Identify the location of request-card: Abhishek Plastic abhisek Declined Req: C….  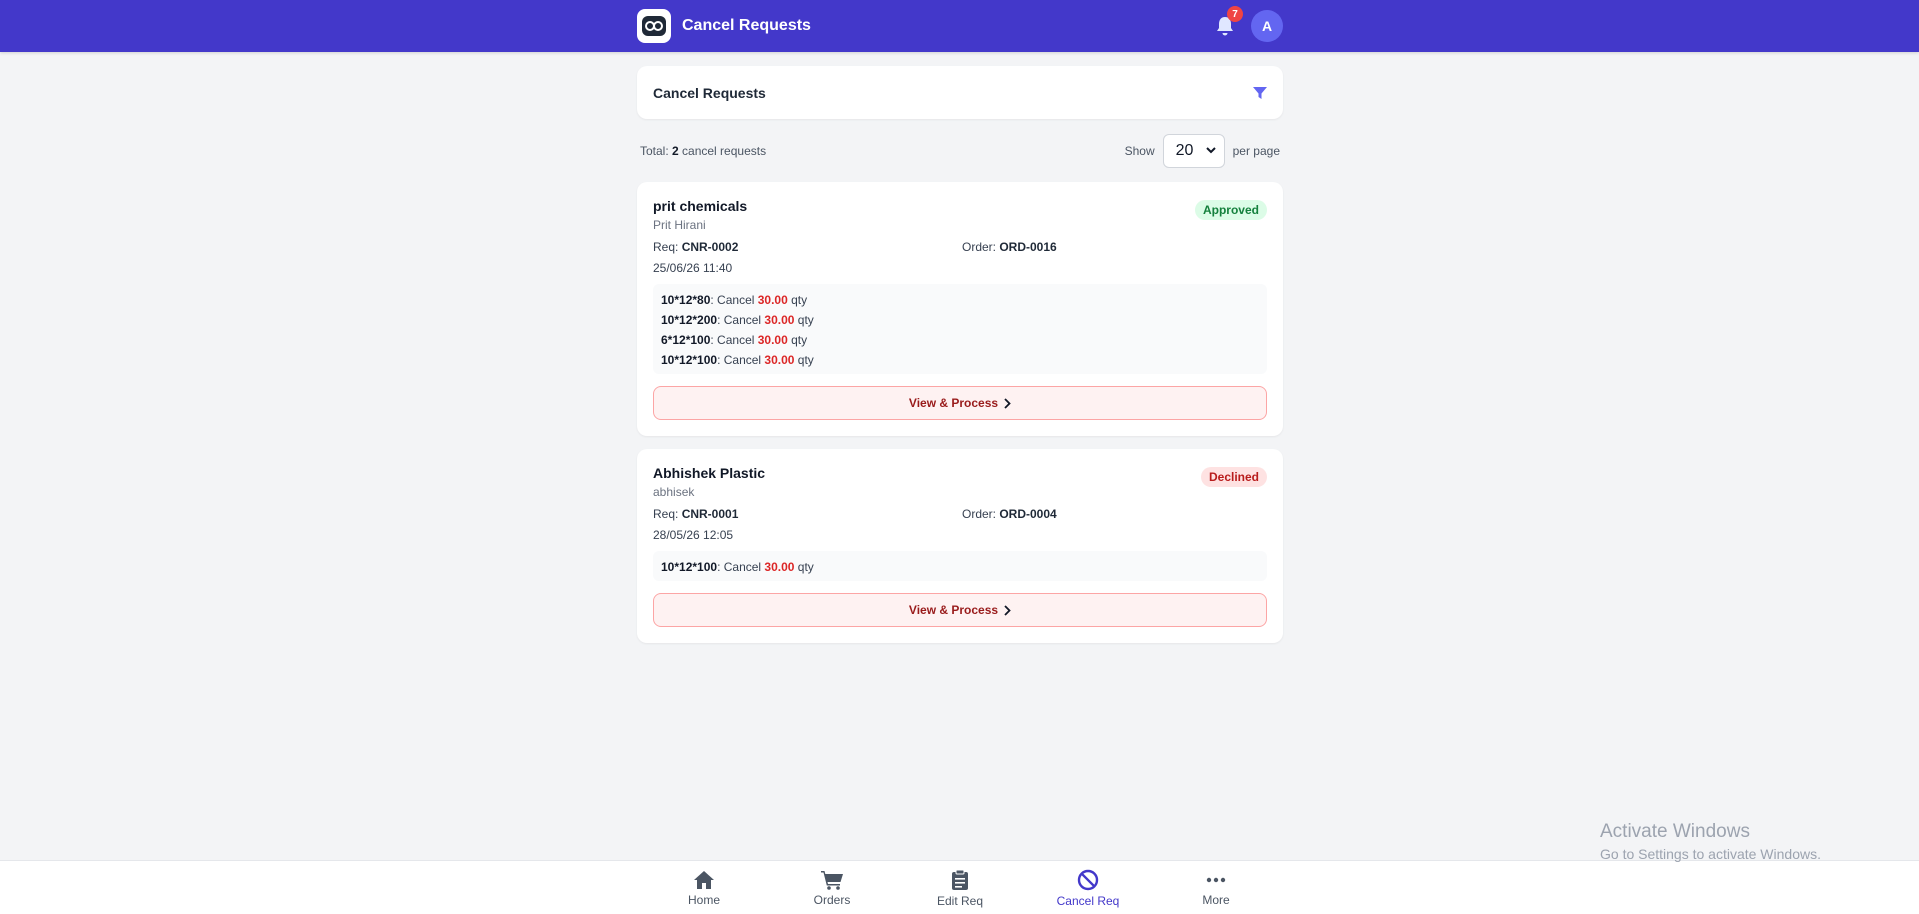
(960, 546).